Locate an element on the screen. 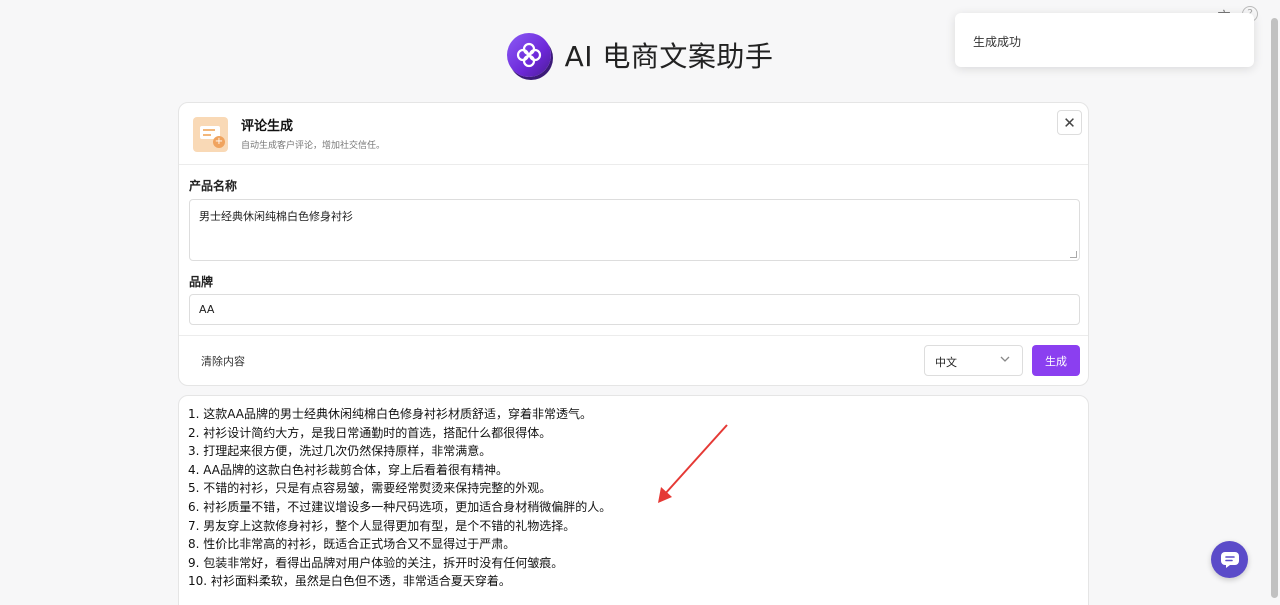 Image resolution: width=1280 pixels, height=605 pixels. language-select: 中文 is located at coordinates (973, 360).